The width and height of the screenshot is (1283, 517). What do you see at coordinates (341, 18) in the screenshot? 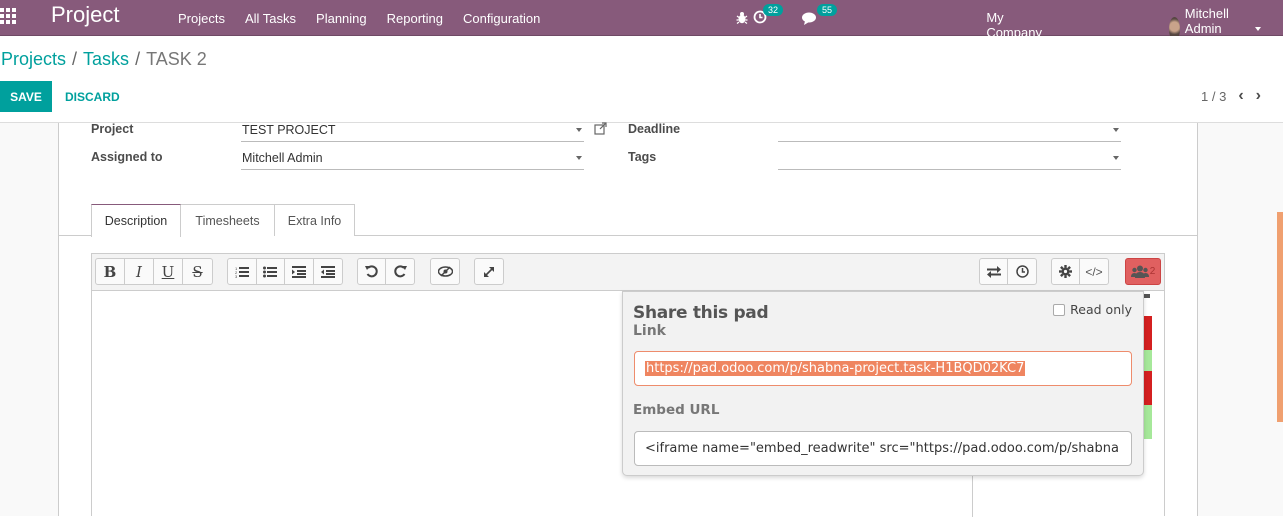
I see `menu-planning: Planning` at bounding box center [341, 18].